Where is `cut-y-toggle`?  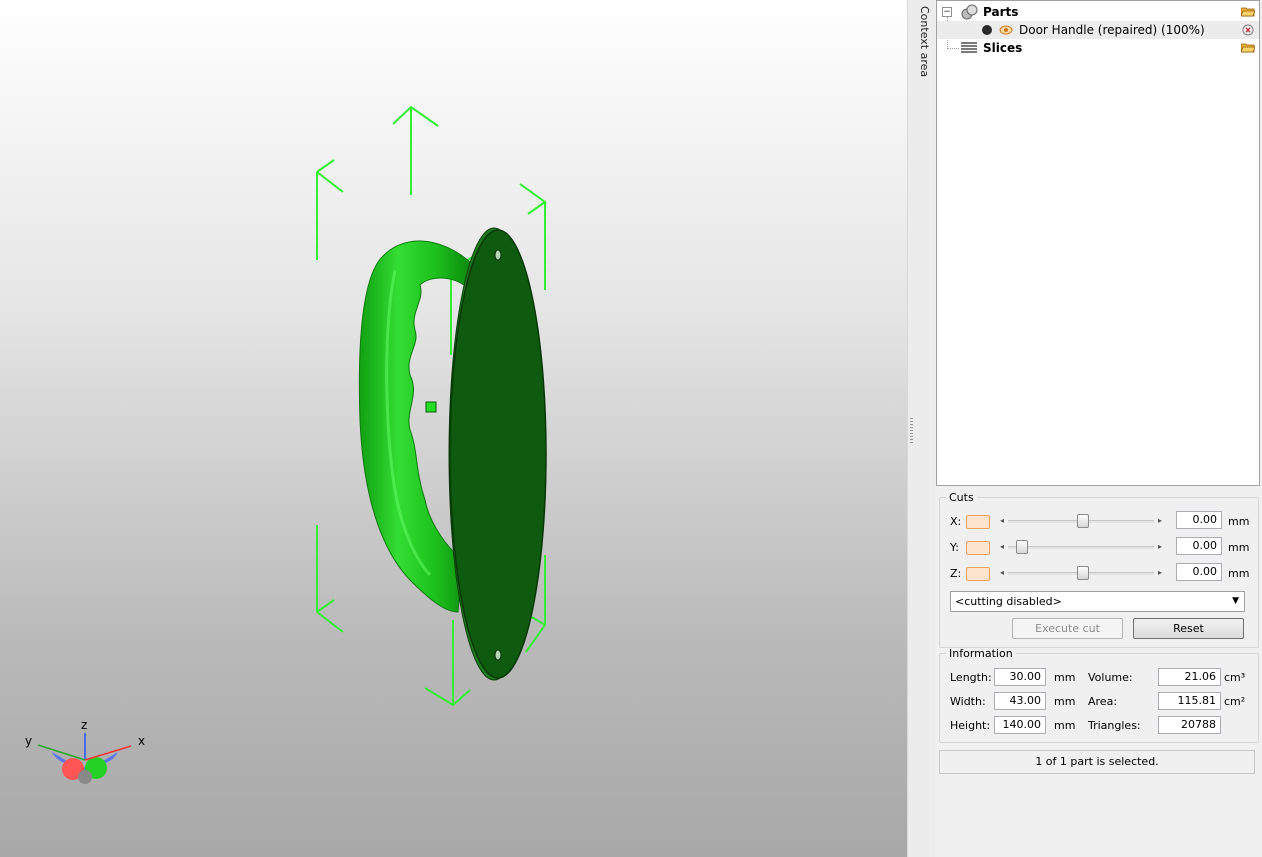
cut-y-toggle is located at coordinates (978, 548).